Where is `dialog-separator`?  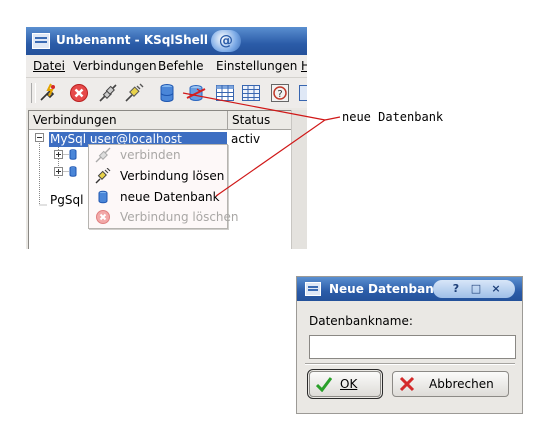
dialog-separator is located at coordinates (410, 364).